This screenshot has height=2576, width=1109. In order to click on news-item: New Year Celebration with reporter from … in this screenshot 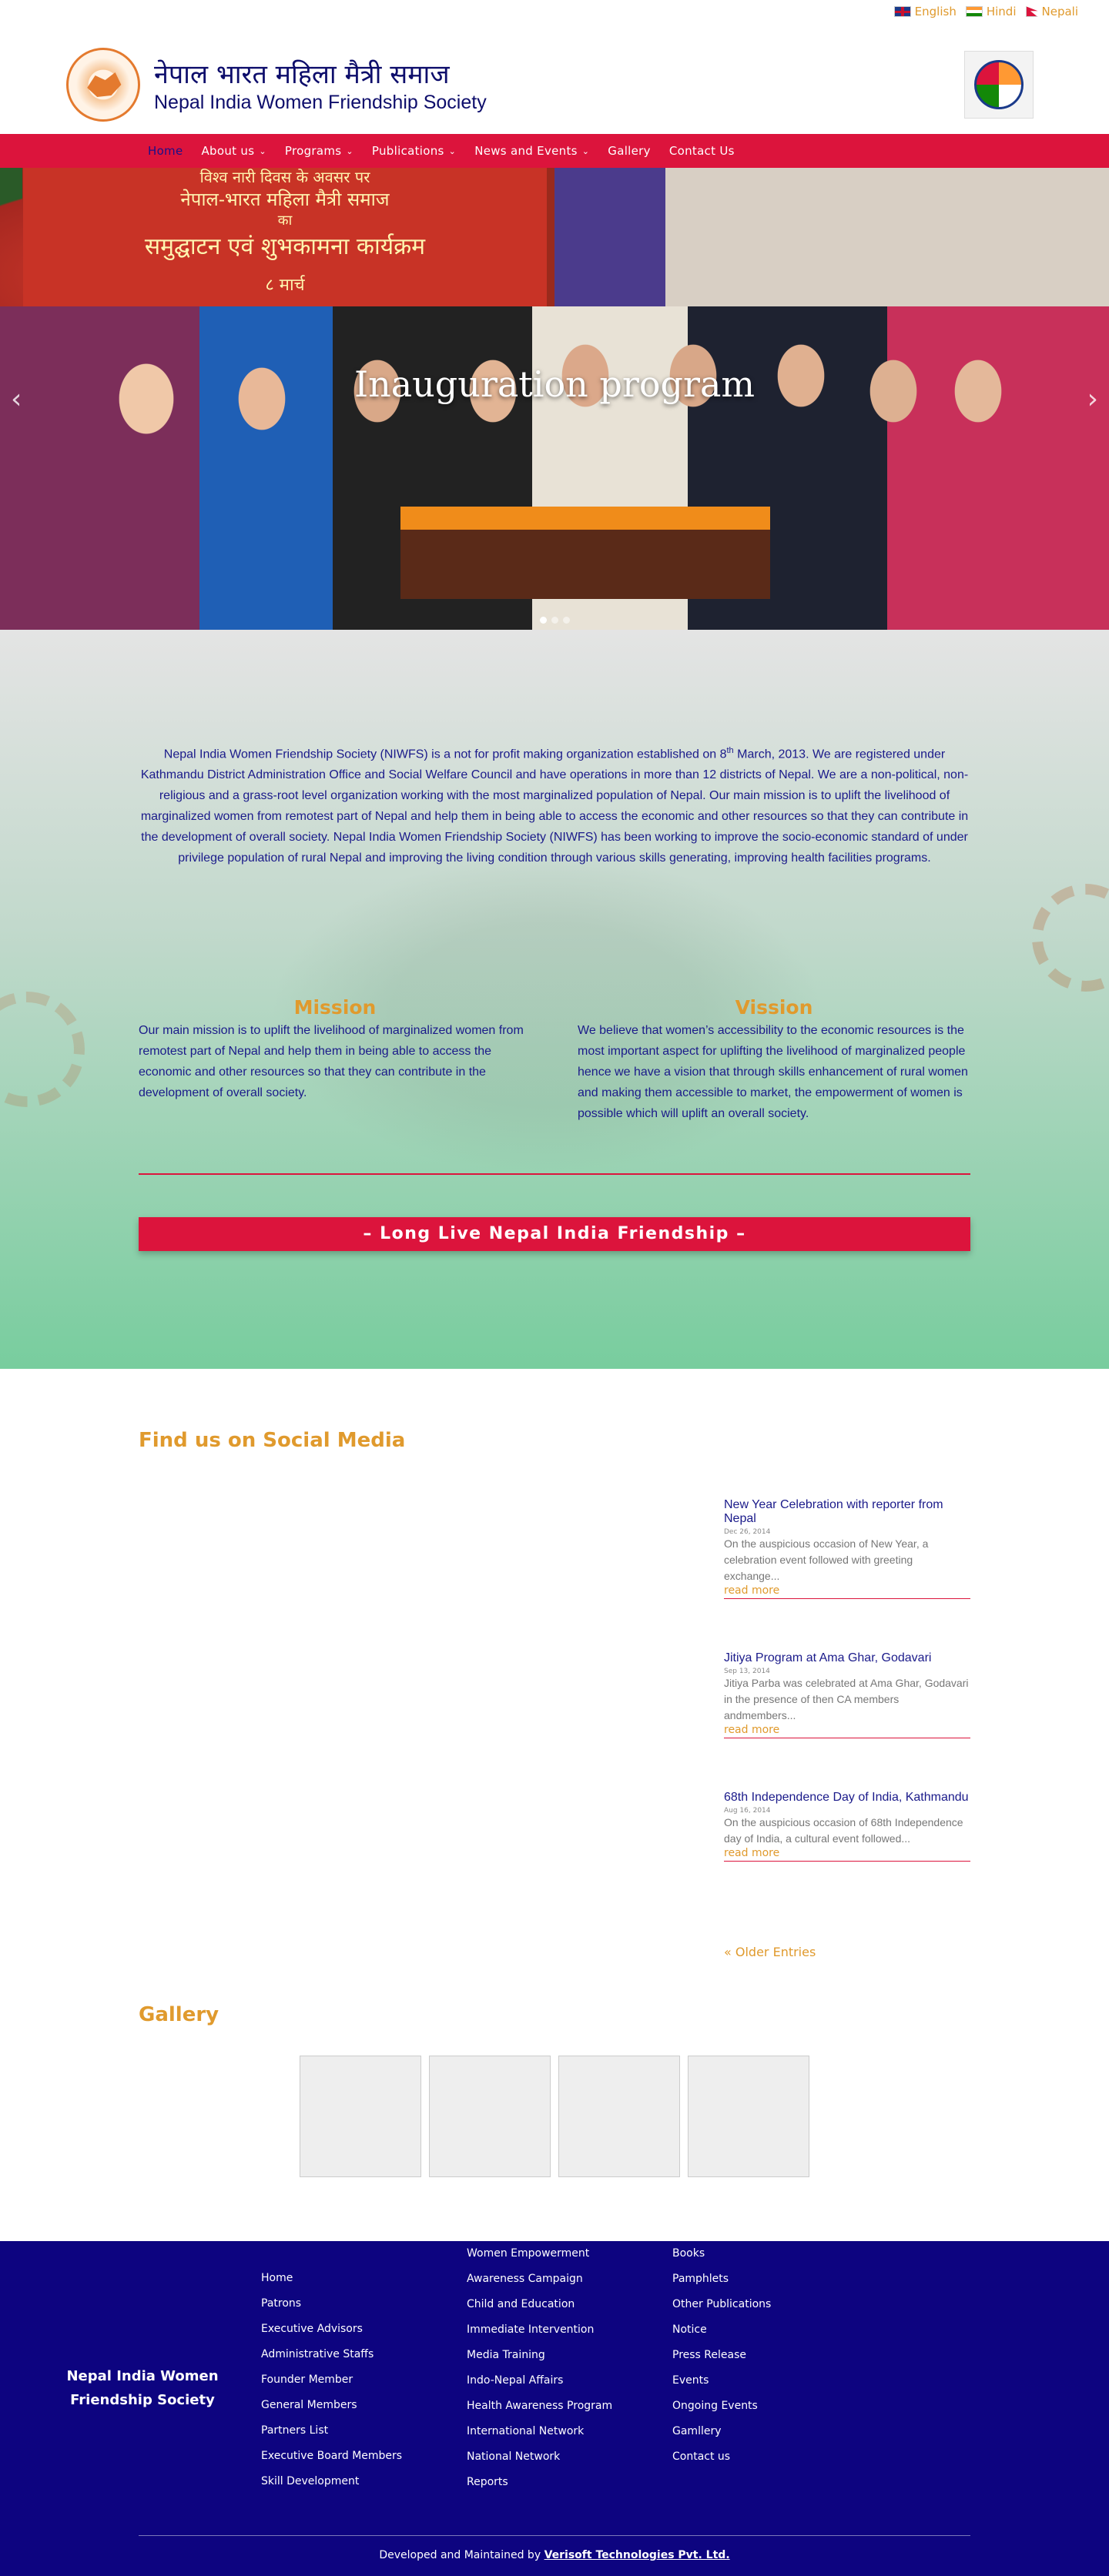, I will do `click(847, 1549)`.